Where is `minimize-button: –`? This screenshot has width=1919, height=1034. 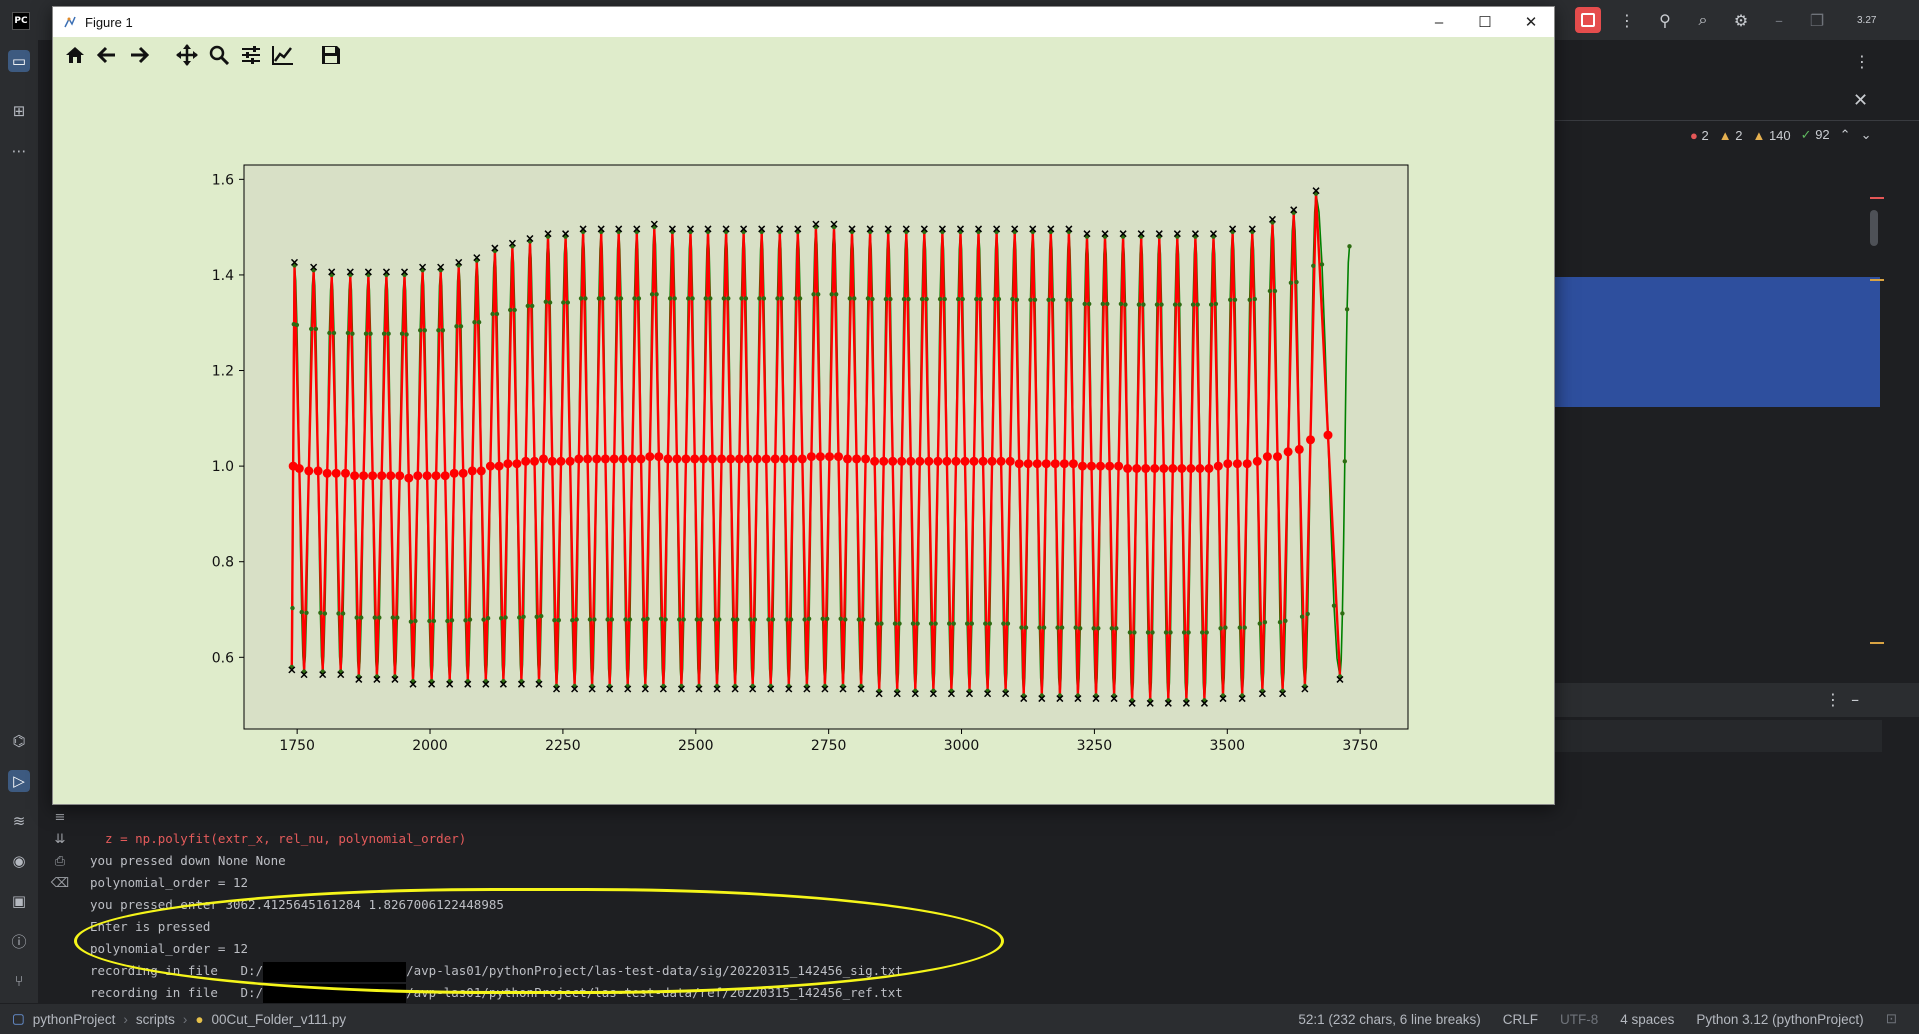
minimize-button: – is located at coordinates (1439, 22).